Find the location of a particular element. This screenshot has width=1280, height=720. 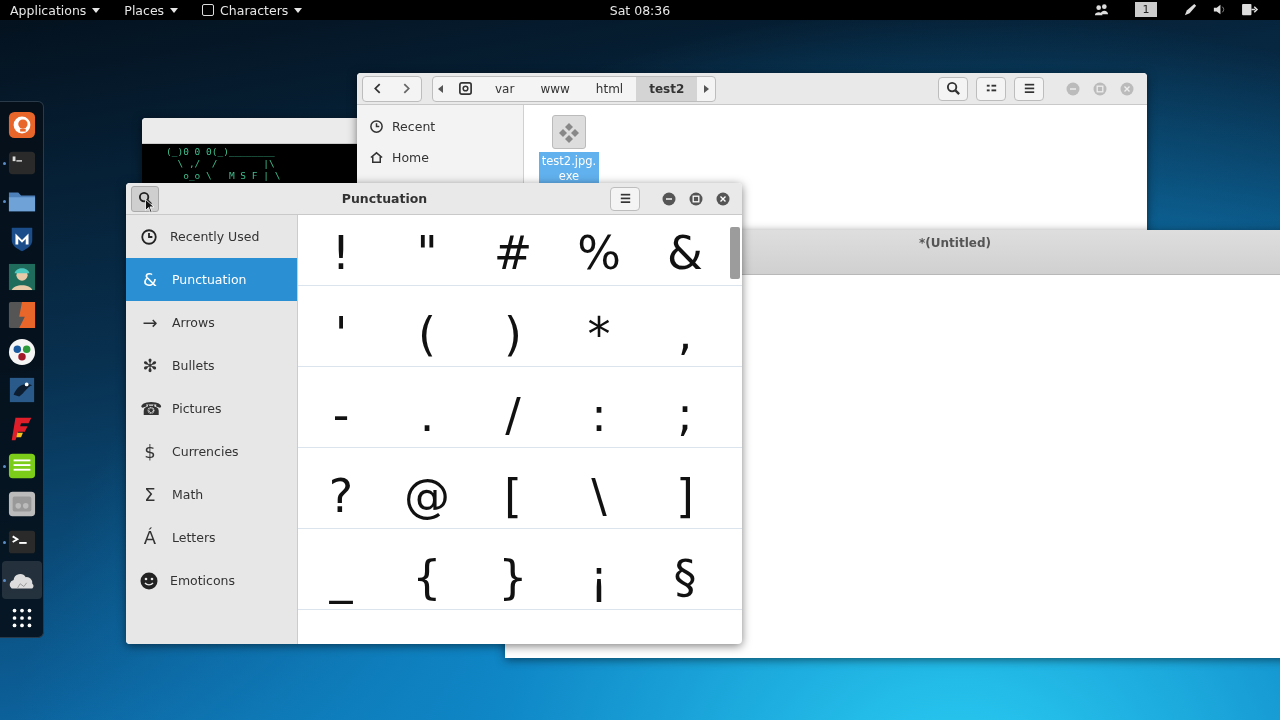

square-icon is located at coordinates (21, 390).